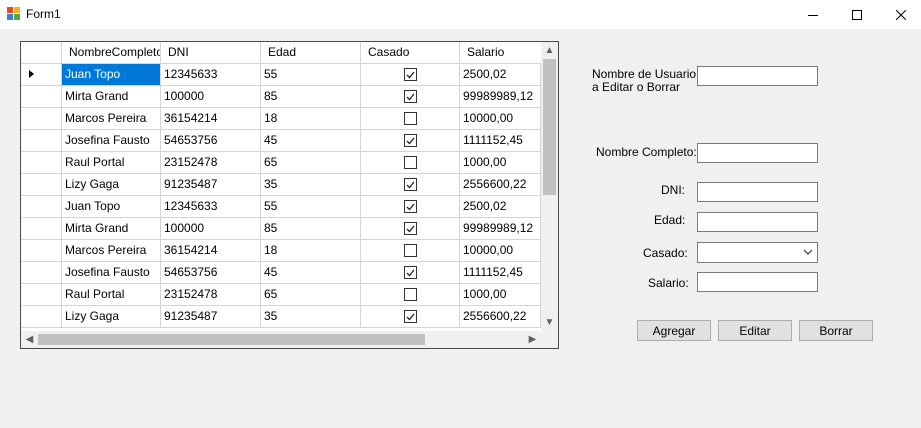 Image resolution: width=921 pixels, height=428 pixels. Describe the element at coordinates (757, 222) in the screenshot. I see `edad-input` at that location.